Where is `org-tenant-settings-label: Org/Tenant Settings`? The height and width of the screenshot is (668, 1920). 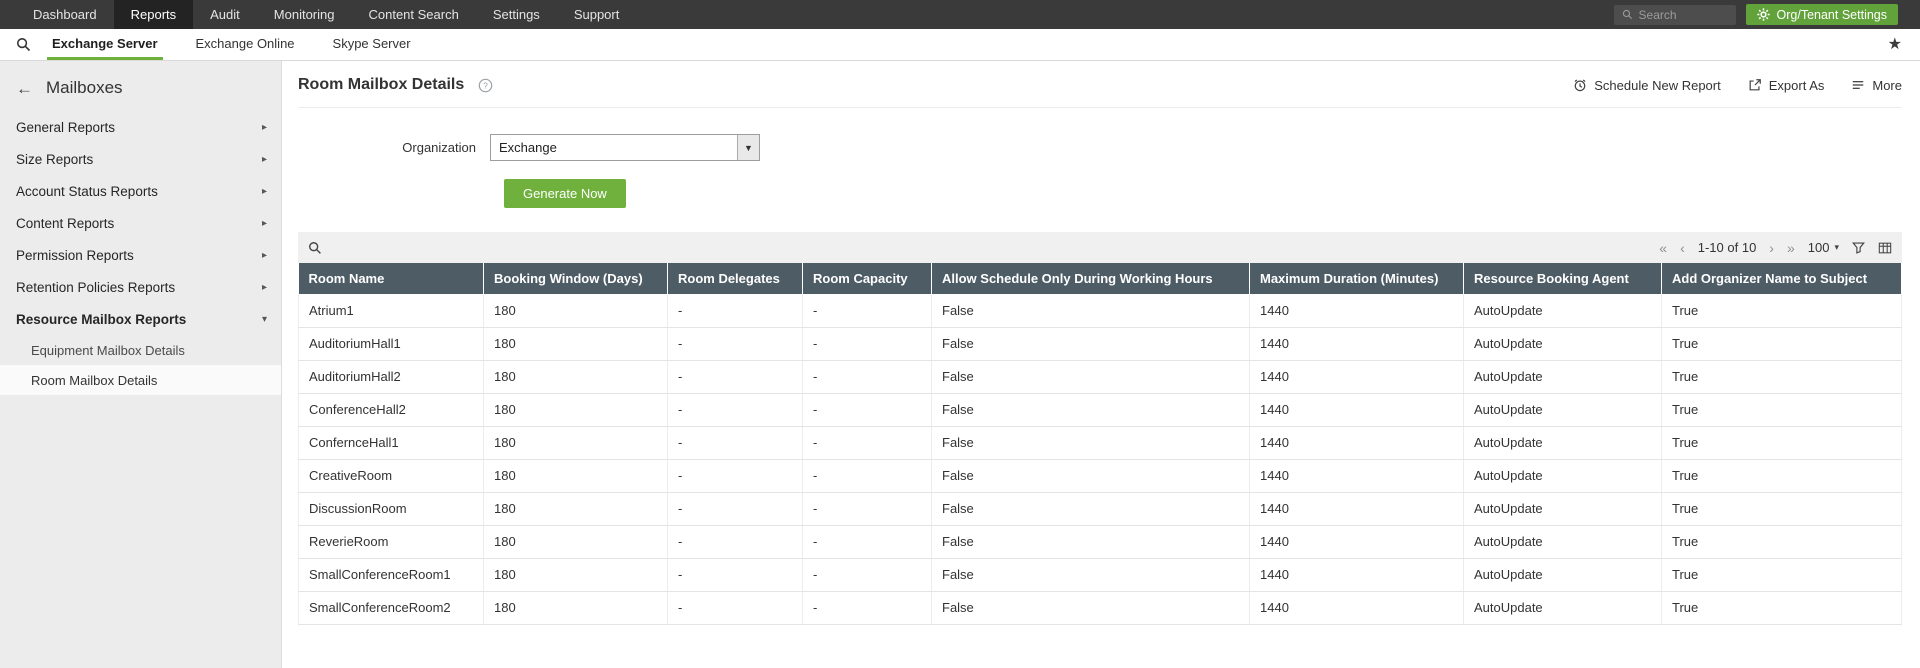 org-tenant-settings-label: Org/Tenant Settings is located at coordinates (1831, 14).